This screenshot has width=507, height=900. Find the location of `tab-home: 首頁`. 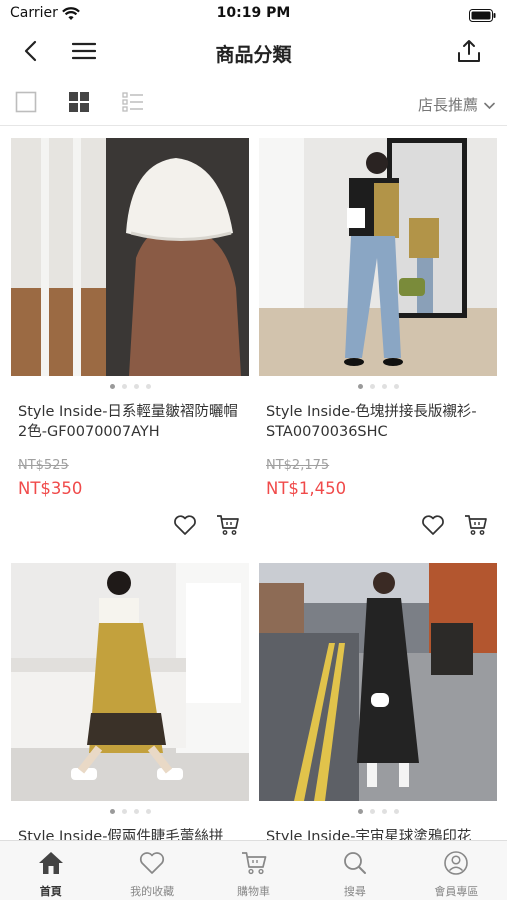

tab-home: 首頁 is located at coordinates (50, 870).